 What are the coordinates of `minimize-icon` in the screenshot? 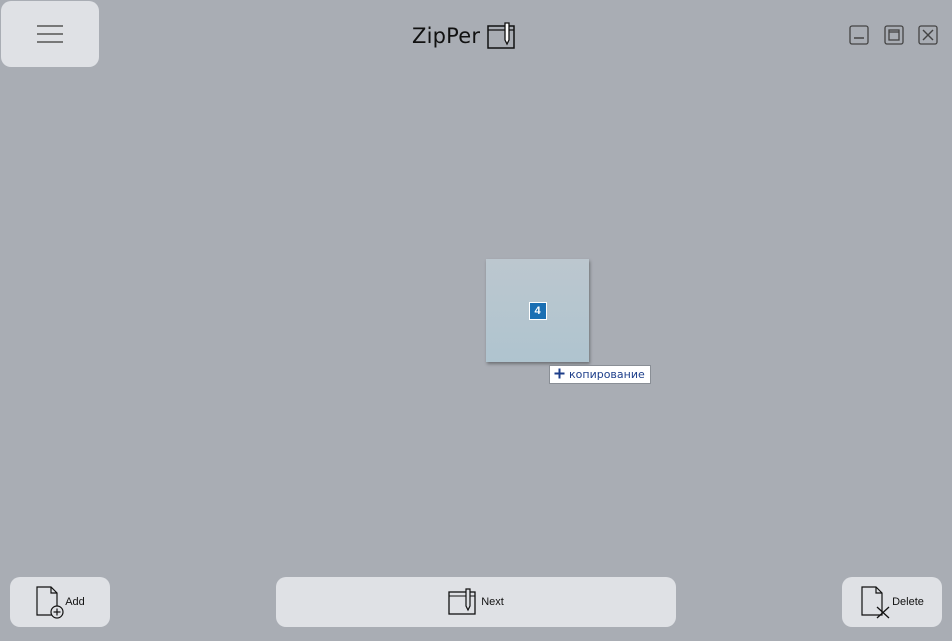 It's located at (859, 35).